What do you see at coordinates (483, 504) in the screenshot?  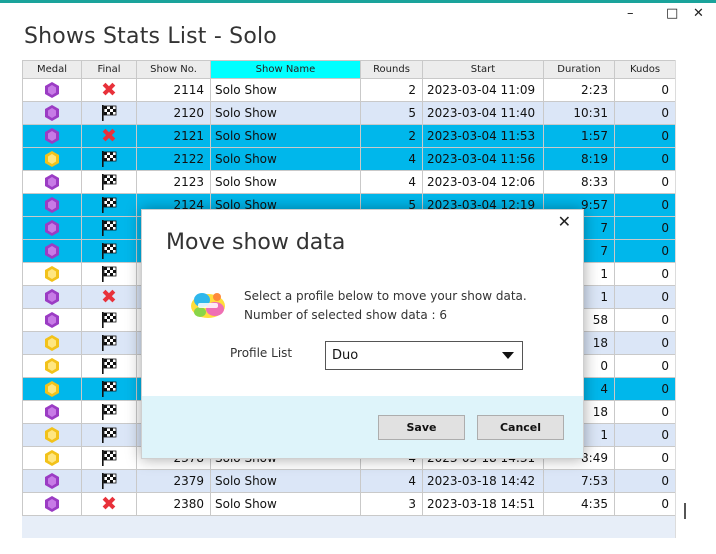 I see `cell-start: 2023-03-18 14:51` at bounding box center [483, 504].